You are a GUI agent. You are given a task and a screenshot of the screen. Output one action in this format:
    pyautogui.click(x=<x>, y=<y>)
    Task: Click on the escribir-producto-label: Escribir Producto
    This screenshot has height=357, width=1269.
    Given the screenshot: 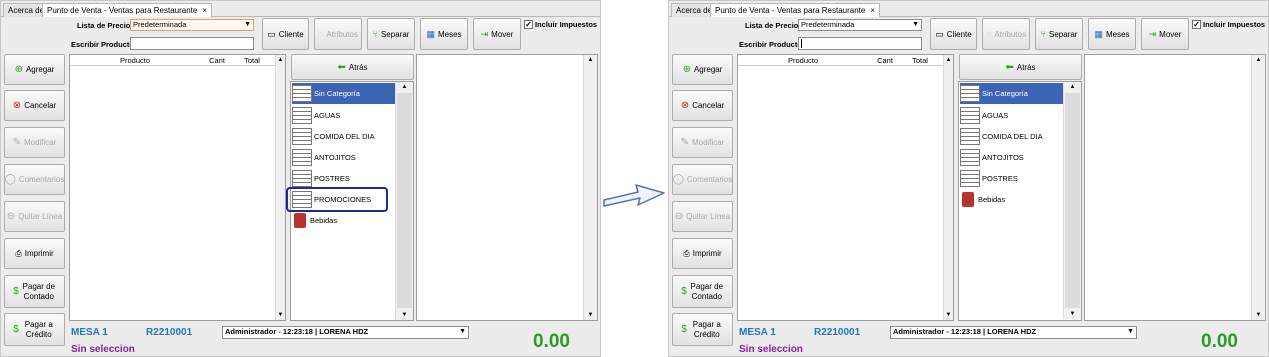 What is the action you would take?
    pyautogui.click(x=770, y=44)
    